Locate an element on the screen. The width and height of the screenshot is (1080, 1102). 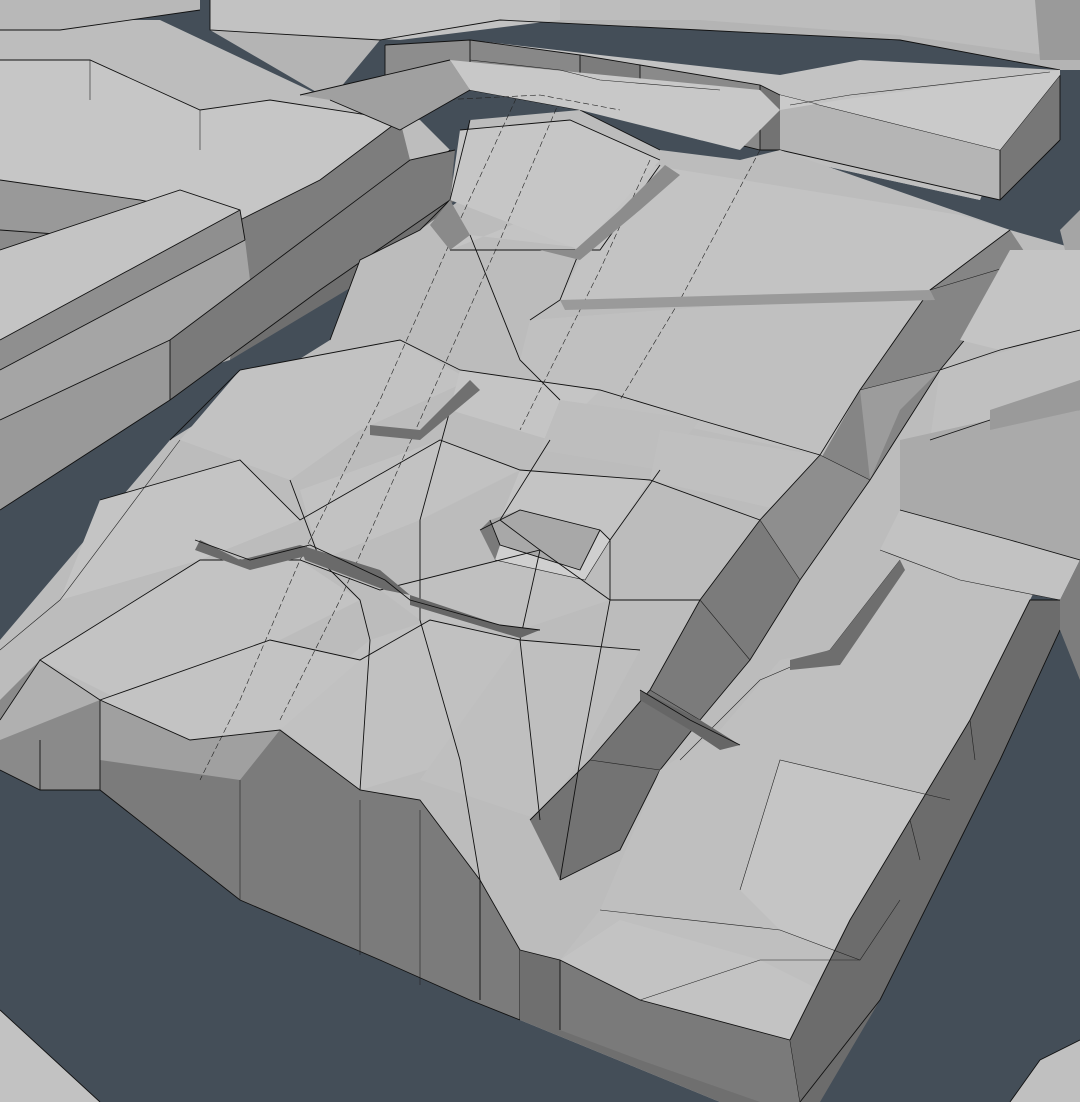
bottom-left-ground is located at coordinates (50, 1055).